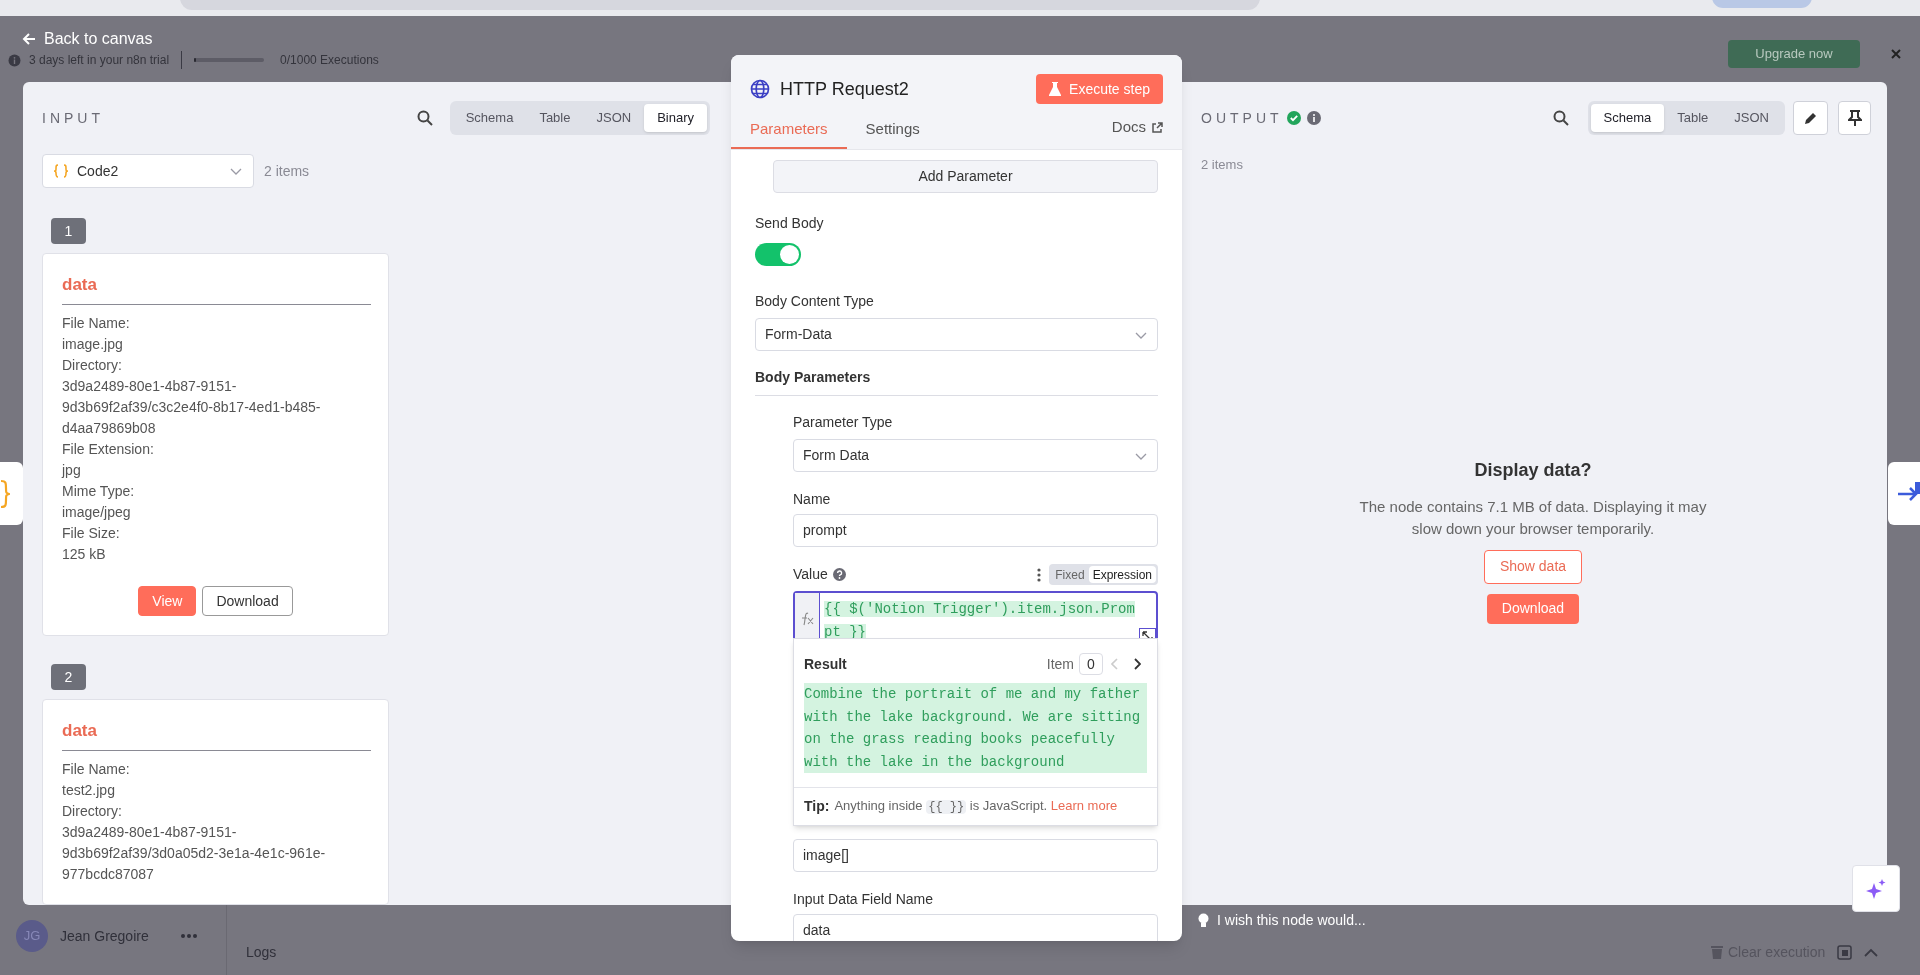 Image resolution: width=1920 pixels, height=975 pixels. I want to click on node-select: Code2, so click(148, 171).